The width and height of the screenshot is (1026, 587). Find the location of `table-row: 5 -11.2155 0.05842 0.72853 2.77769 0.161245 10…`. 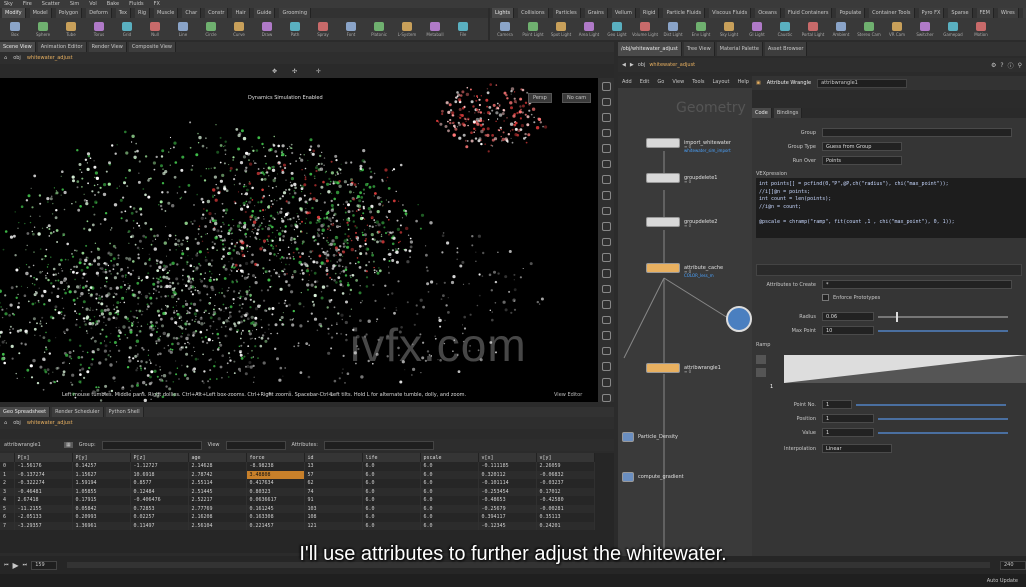

table-row: 5 -11.2155 0.05842 0.72853 2.77769 0.161245 10… is located at coordinates (297, 508).